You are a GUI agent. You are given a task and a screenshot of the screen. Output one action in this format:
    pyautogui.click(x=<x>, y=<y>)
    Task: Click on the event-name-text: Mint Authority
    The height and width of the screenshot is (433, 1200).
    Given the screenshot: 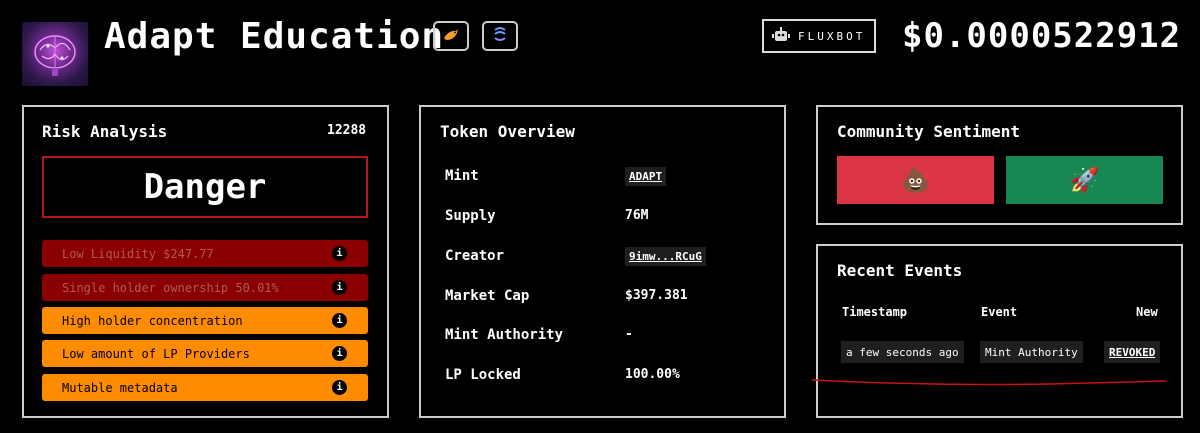 What is the action you would take?
    pyautogui.click(x=1031, y=352)
    